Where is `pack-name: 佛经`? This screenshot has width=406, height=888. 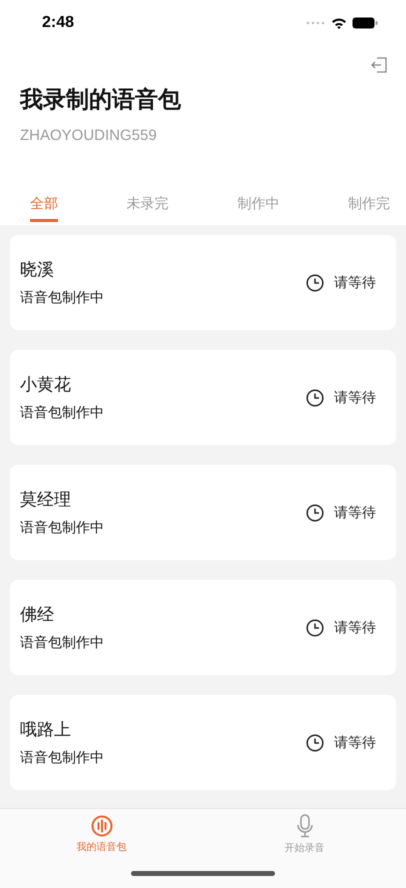 pack-name: 佛经 is located at coordinates (37, 615).